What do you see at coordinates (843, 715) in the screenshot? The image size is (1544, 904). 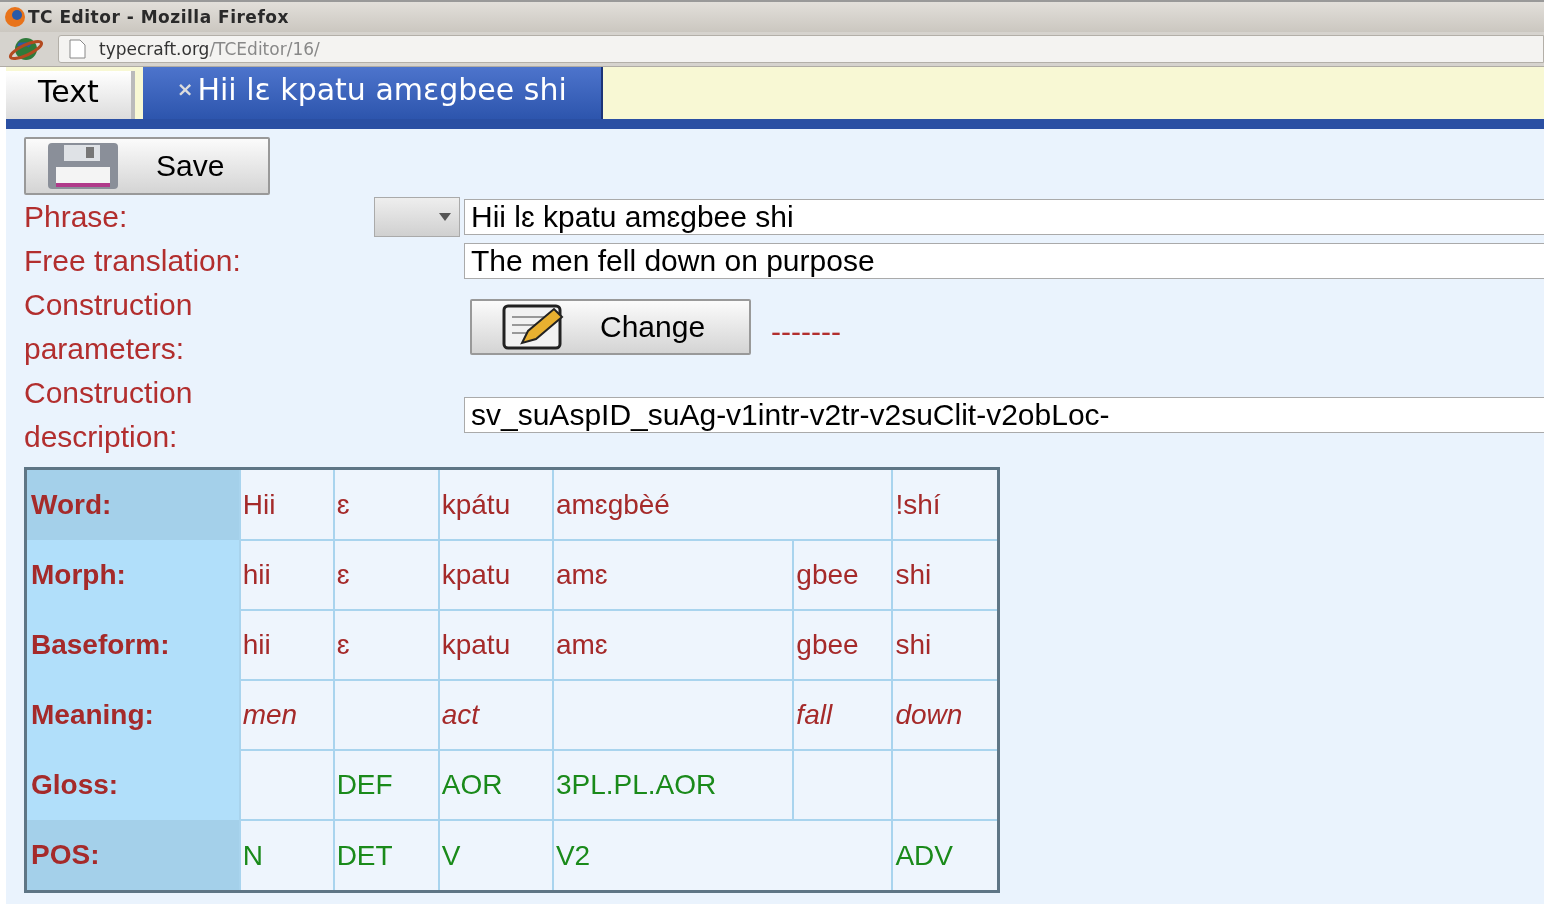 I see `table-cell: fall` at bounding box center [843, 715].